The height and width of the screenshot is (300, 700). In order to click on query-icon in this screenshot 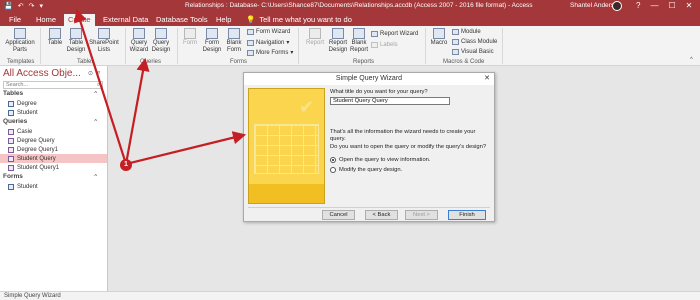, I will do `click(11, 140)`.